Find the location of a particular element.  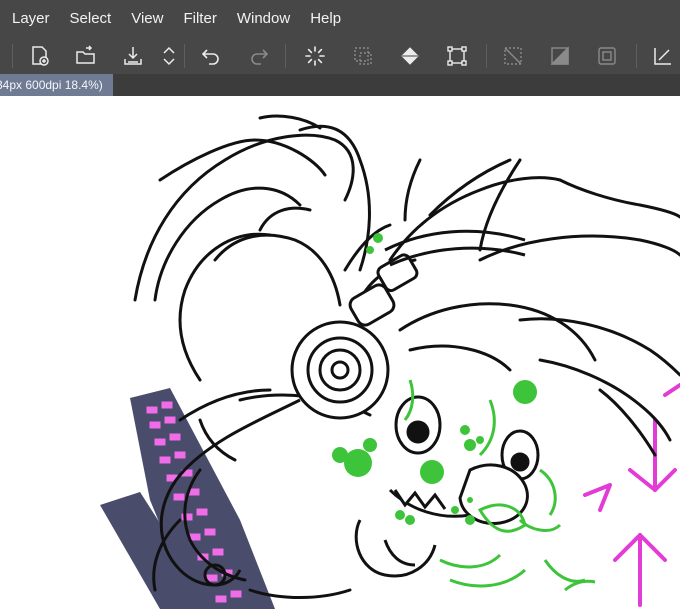

slash-box-icon is located at coordinates (513, 56).